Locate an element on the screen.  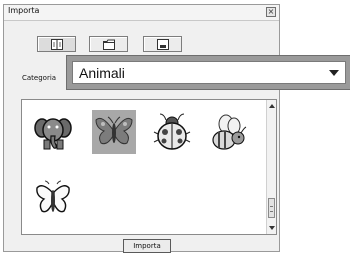
close-icon: × is located at coordinates (271, 11).